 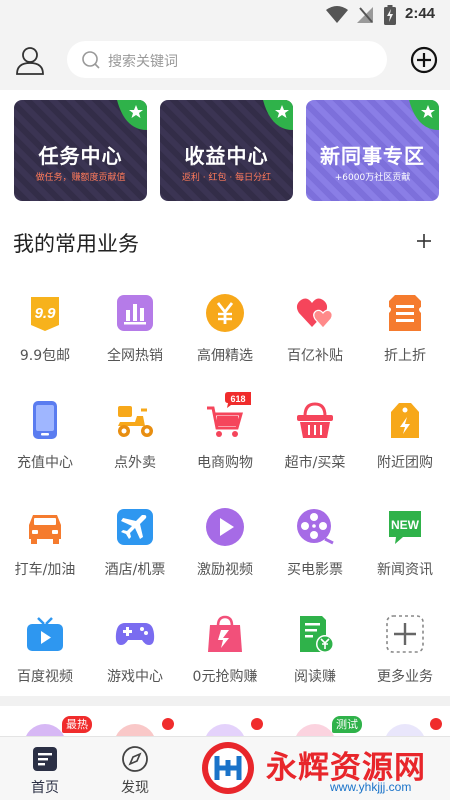 What do you see at coordinates (405, 570) in the screenshot?
I see `service-label: 新闻资讯` at bounding box center [405, 570].